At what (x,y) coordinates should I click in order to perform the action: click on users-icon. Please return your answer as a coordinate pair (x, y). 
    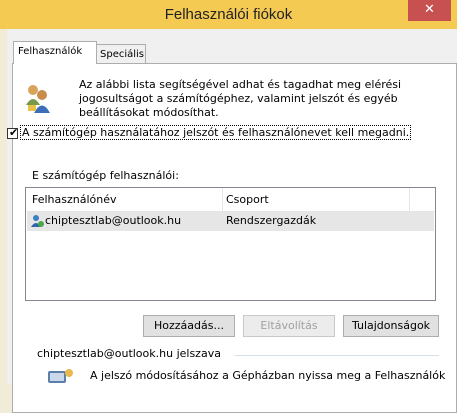
    Looking at the image, I should click on (38, 99).